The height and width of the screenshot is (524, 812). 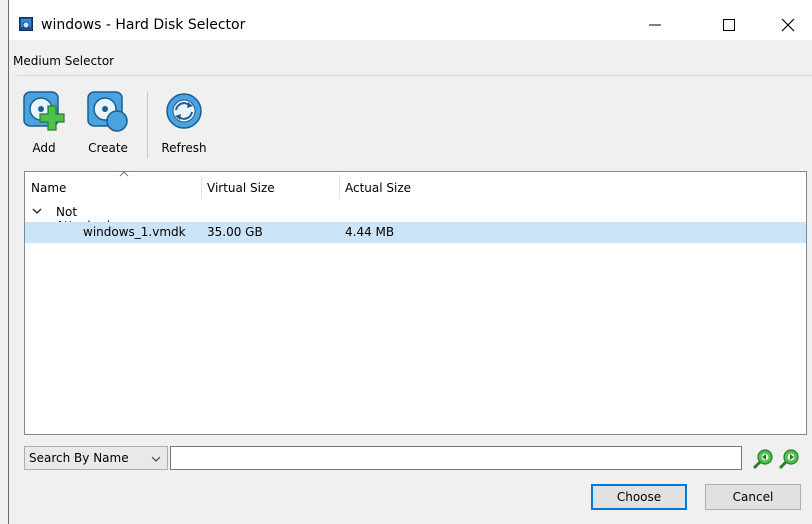 I want to click on refresh-icon, so click(x=184, y=111).